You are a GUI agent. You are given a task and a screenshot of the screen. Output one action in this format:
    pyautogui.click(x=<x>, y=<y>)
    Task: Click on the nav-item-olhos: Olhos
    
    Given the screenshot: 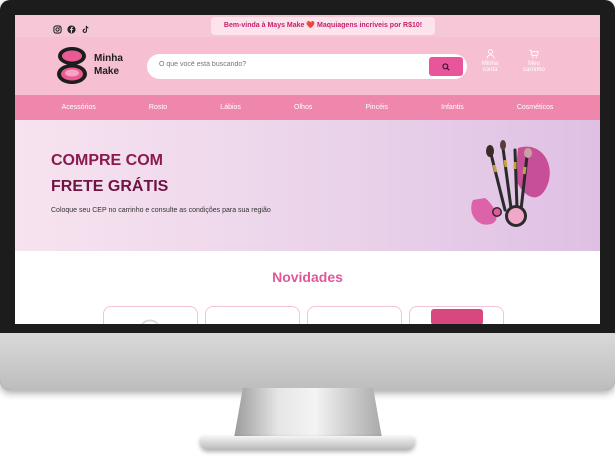 What is the action you would take?
    pyautogui.click(x=303, y=107)
    